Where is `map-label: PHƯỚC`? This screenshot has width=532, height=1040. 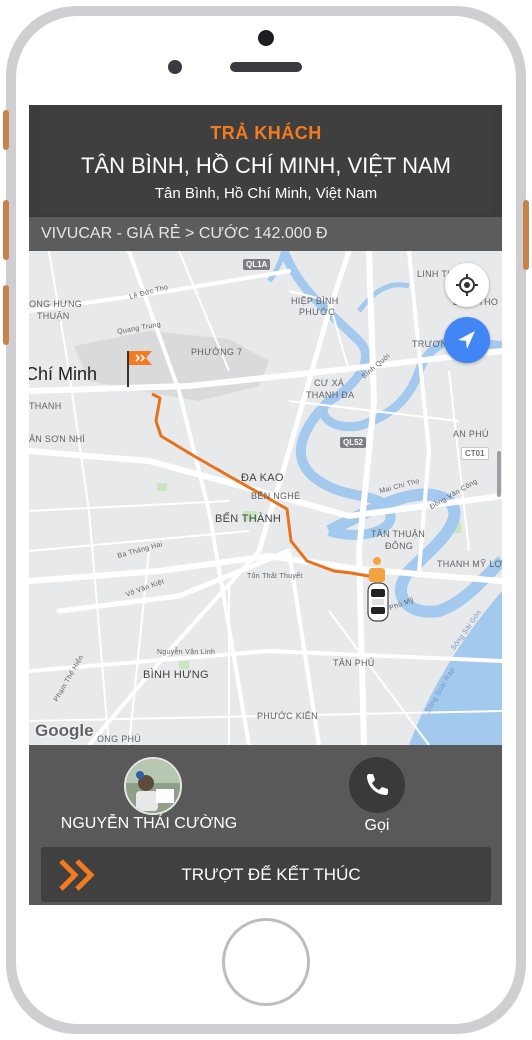 map-label: PHƯỚC is located at coordinates (317, 312).